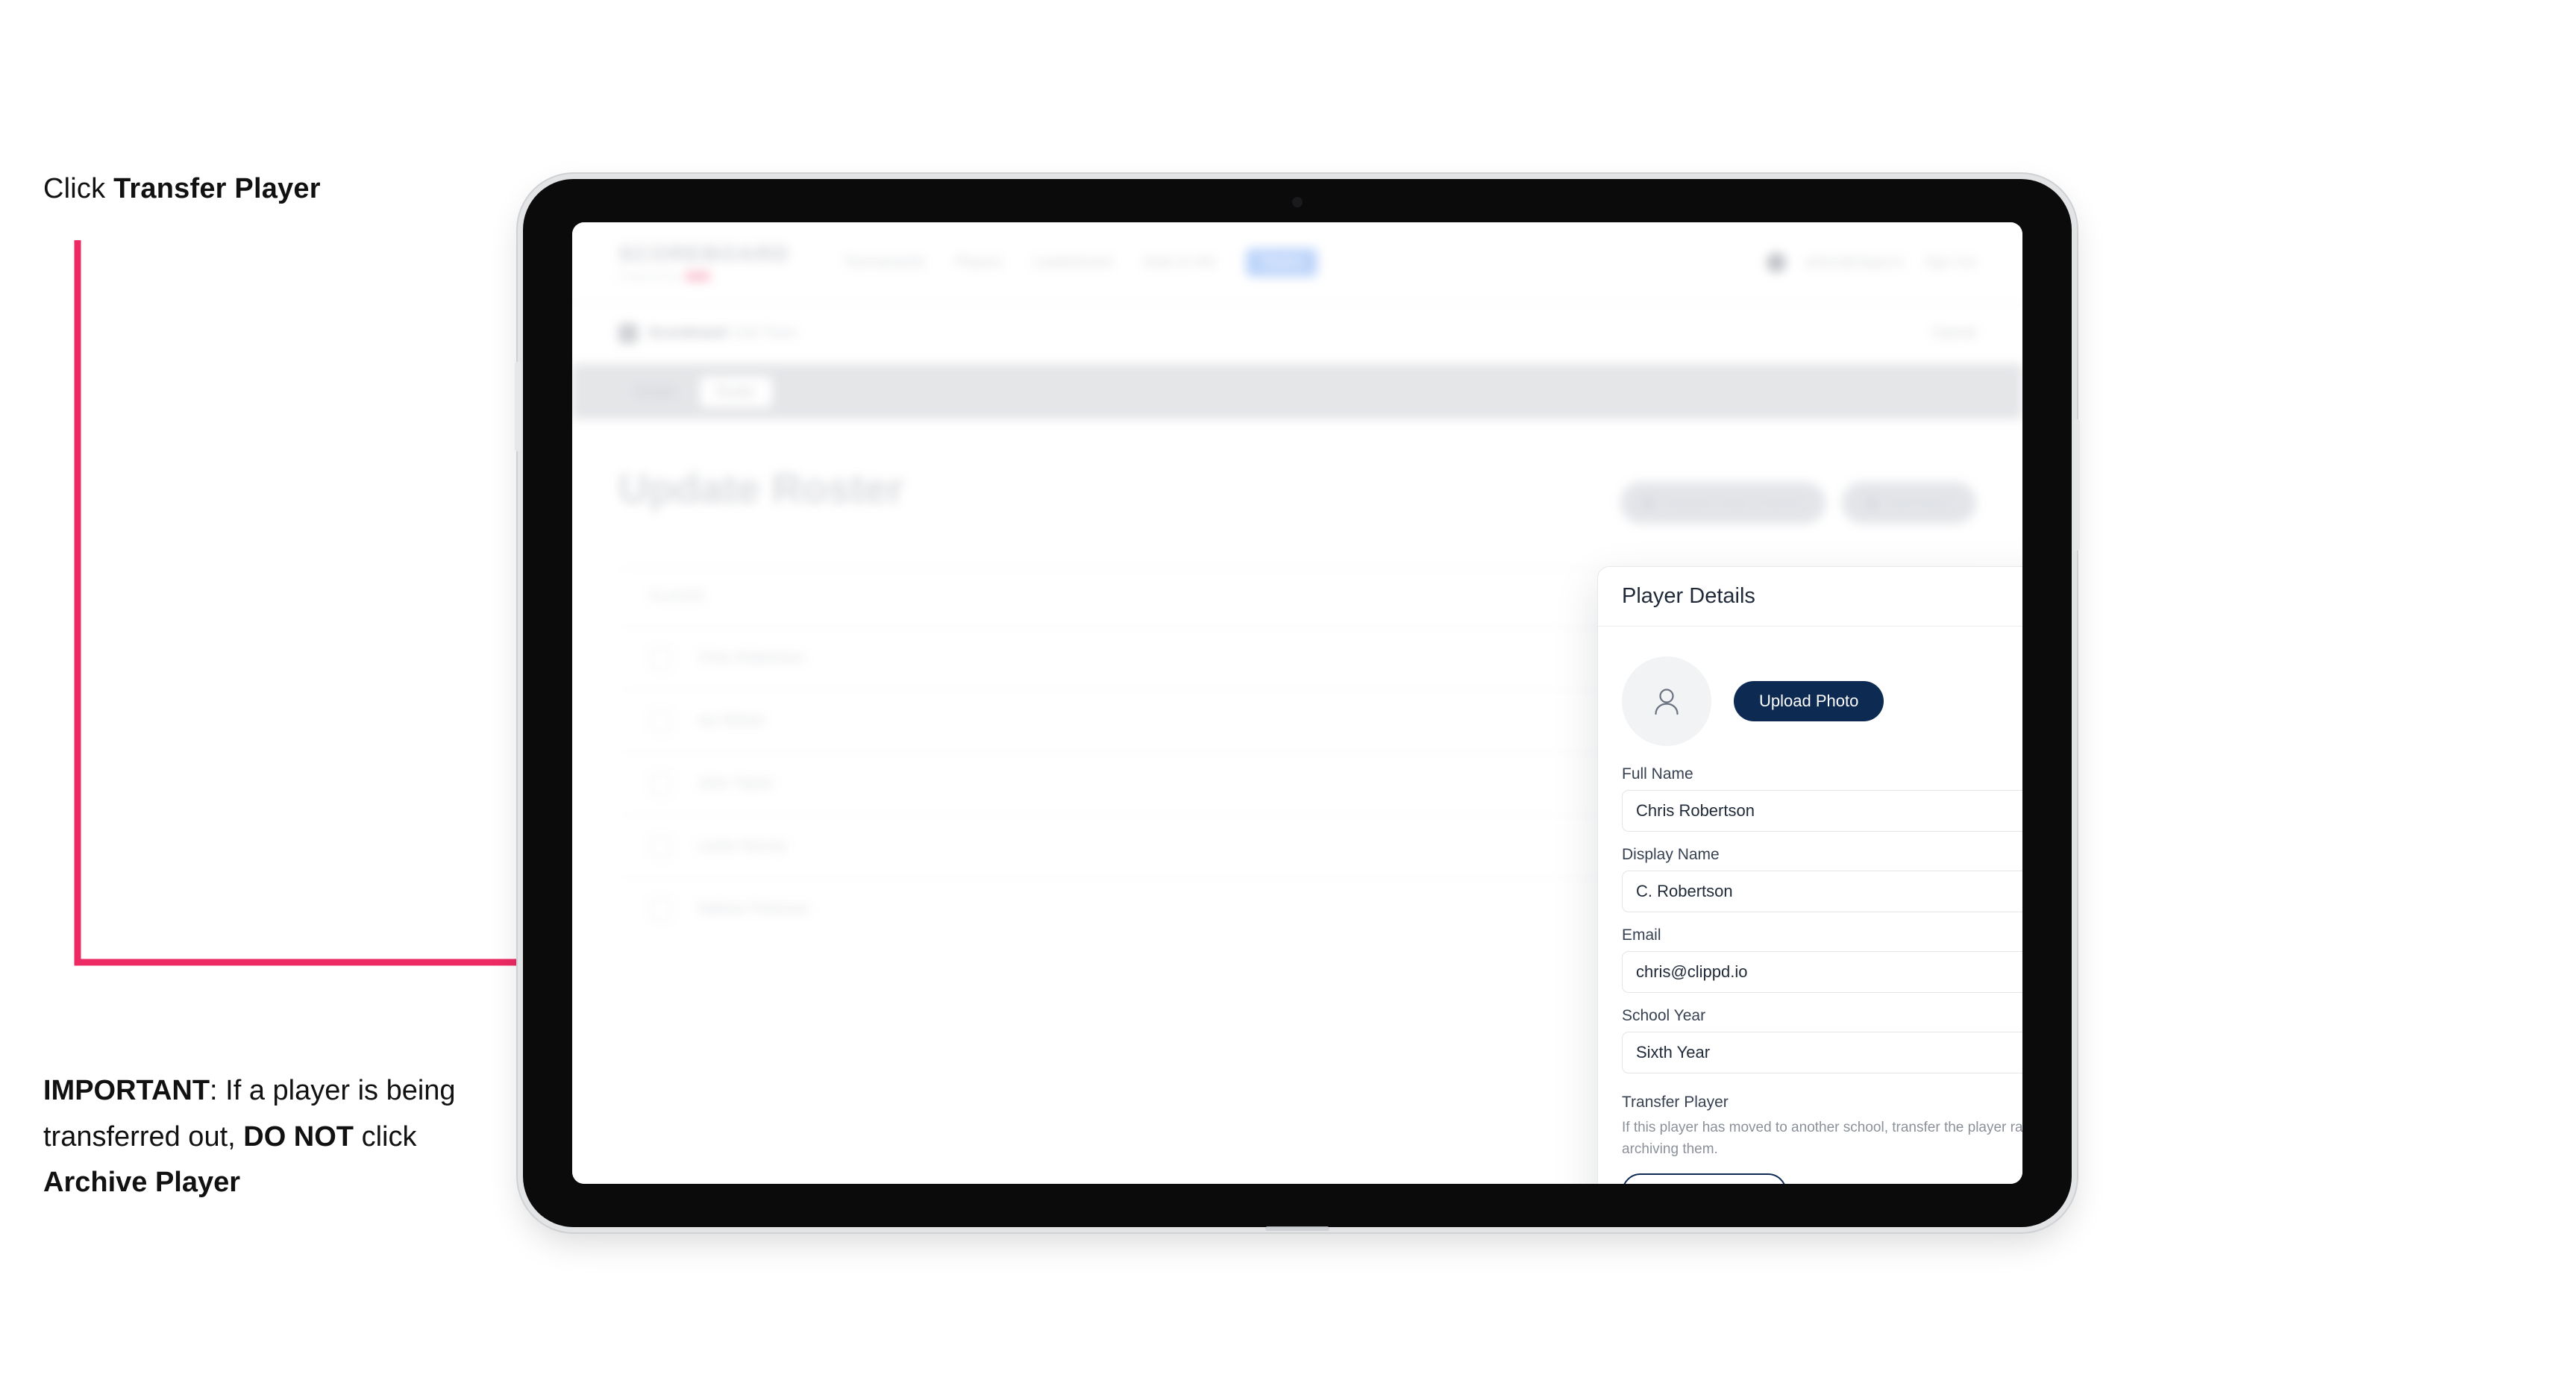 Image resolution: width=2576 pixels, height=1386 pixels. What do you see at coordinates (1641, 935) in the screenshot?
I see `email-label: Email` at bounding box center [1641, 935].